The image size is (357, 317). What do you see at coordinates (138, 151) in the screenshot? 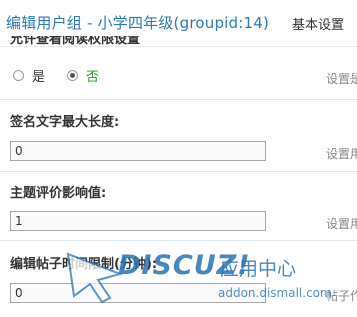
I see `signature-max-length-input` at bounding box center [138, 151].